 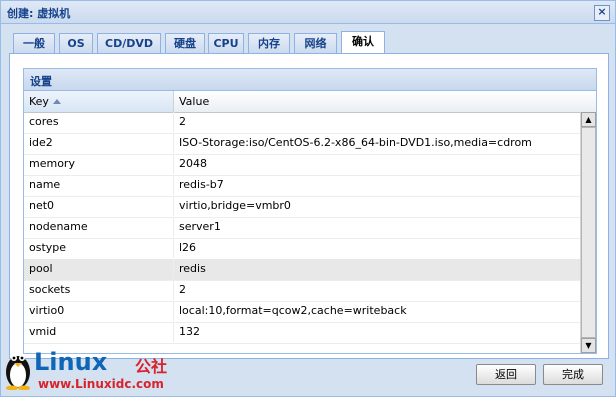 What do you see at coordinates (302, 333) in the screenshot?
I see `table-row: vmid 132` at bounding box center [302, 333].